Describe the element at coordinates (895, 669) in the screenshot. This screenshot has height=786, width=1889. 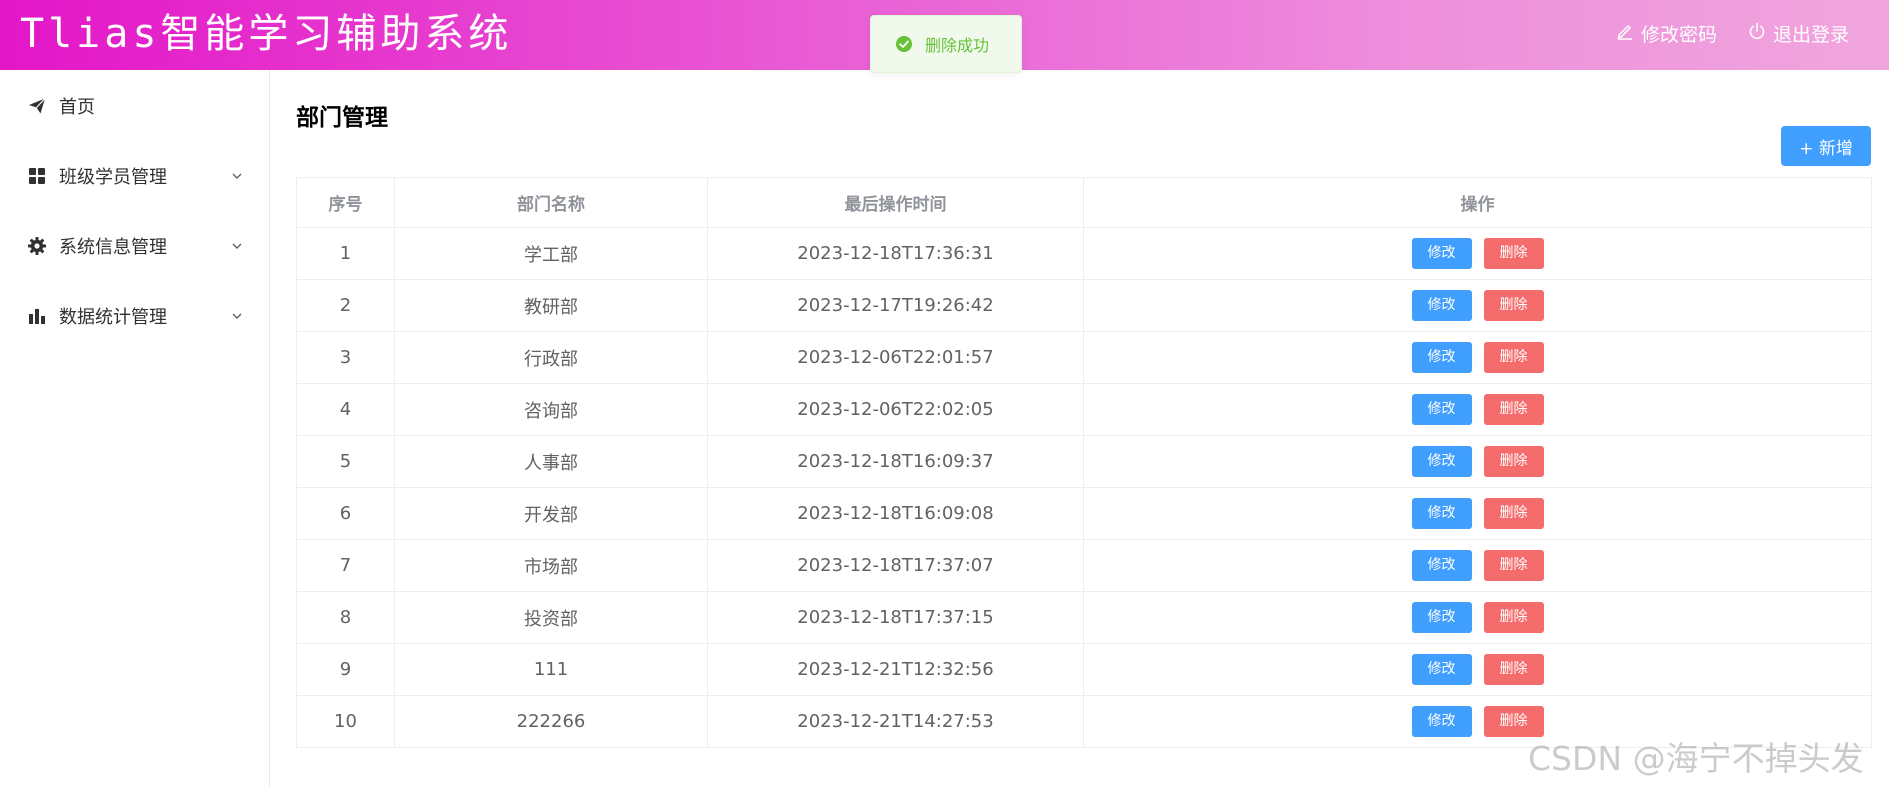
I see `last-operation-time: 2023-12-21T12:32:56` at that location.